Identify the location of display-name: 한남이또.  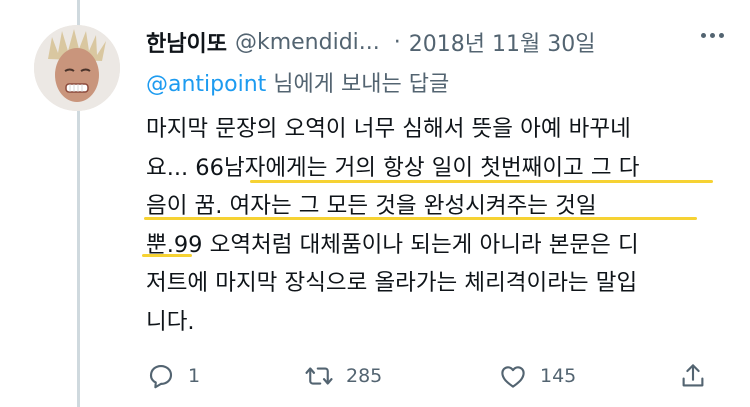
(186, 42).